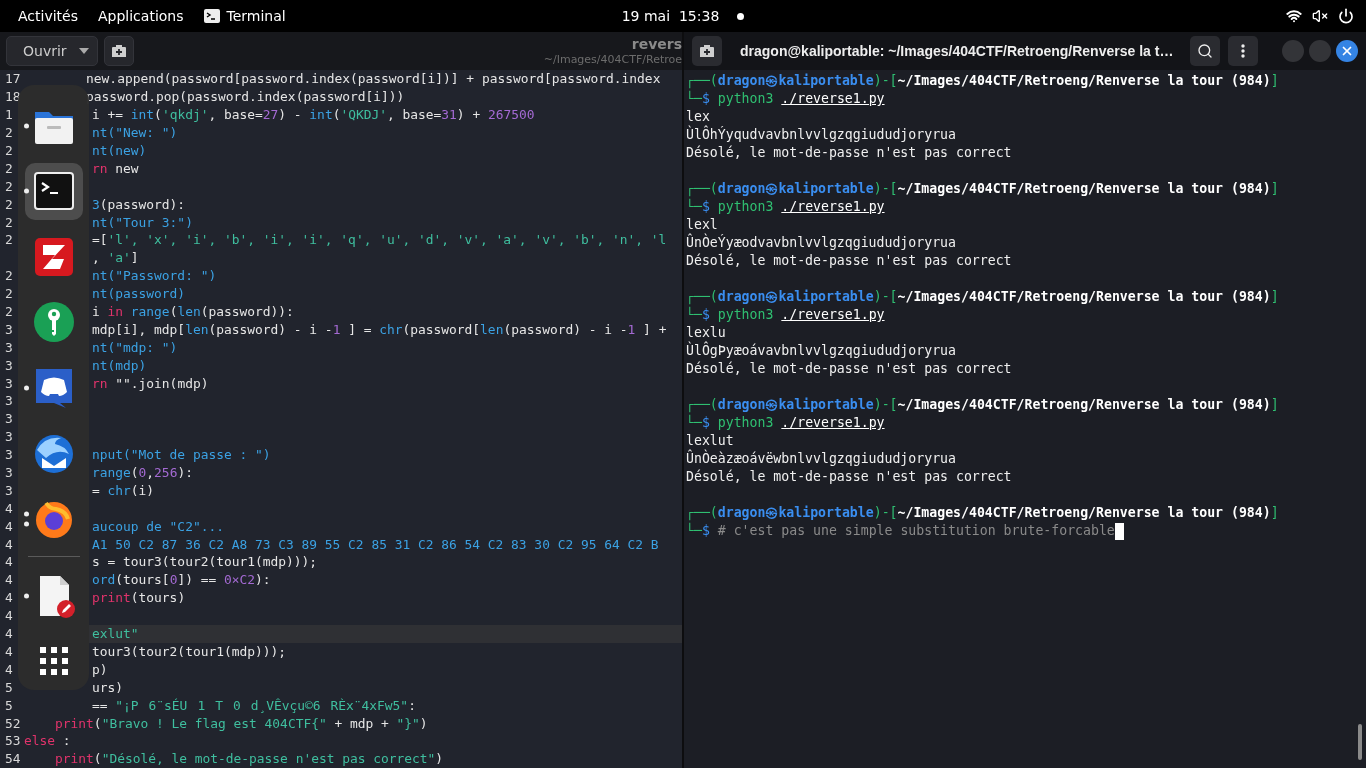  I want to click on output-line: ÛnÒeÝyæodvavbnlvvlgzqgiududjoryrua, so click(821, 243).